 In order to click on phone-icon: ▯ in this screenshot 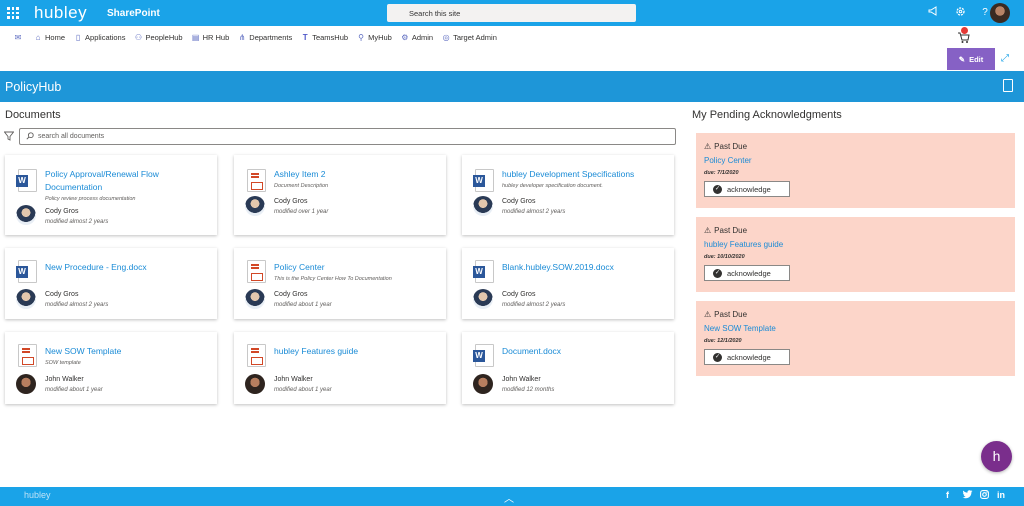, I will do `click(78, 37)`.